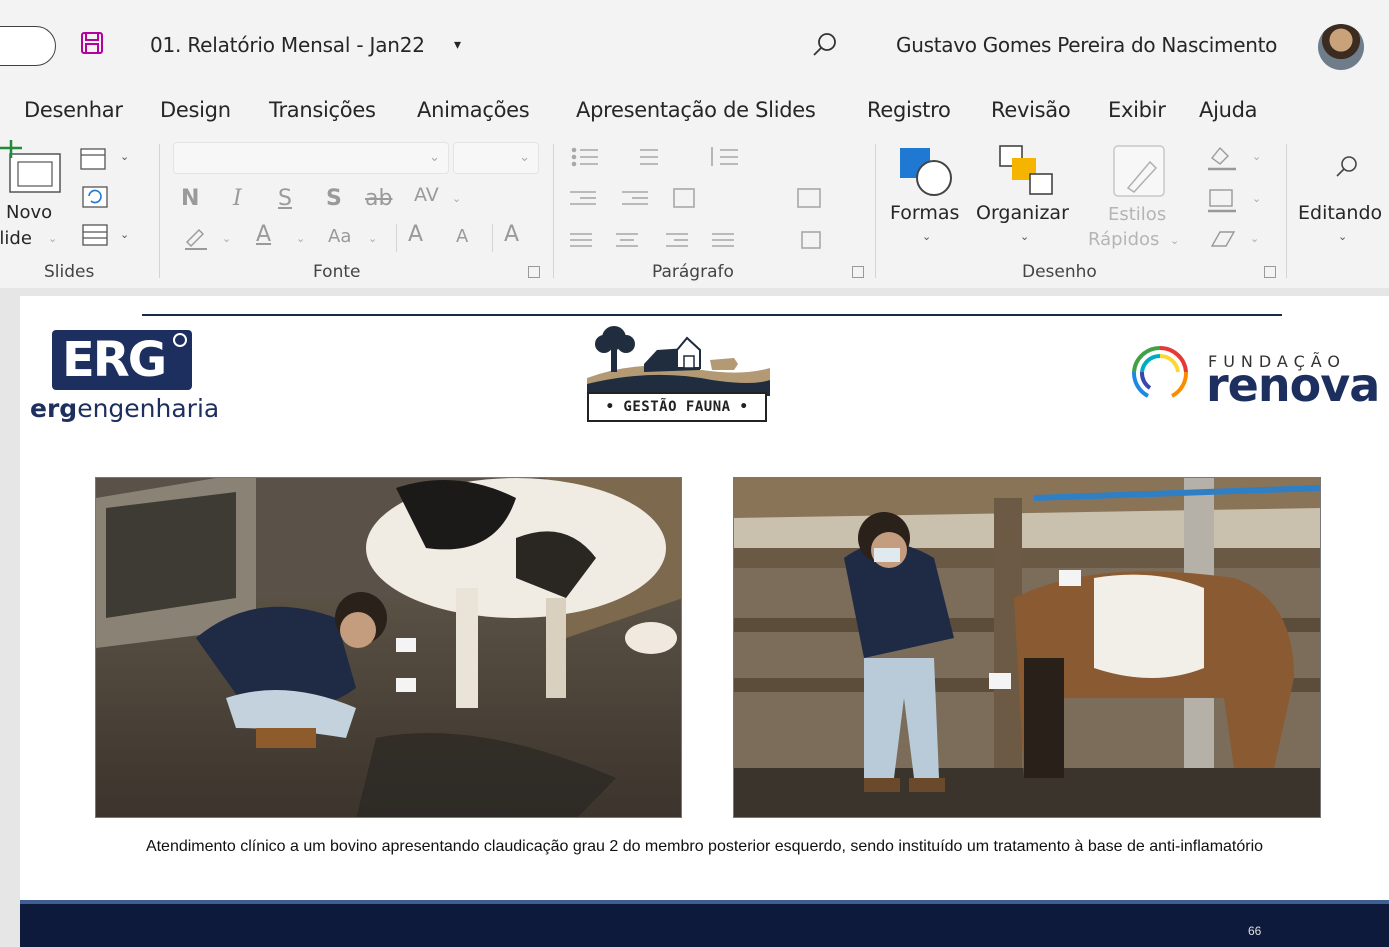 The height and width of the screenshot is (947, 1389). Describe the element at coordinates (195, 110) in the screenshot. I see `tab-design: Design` at that location.